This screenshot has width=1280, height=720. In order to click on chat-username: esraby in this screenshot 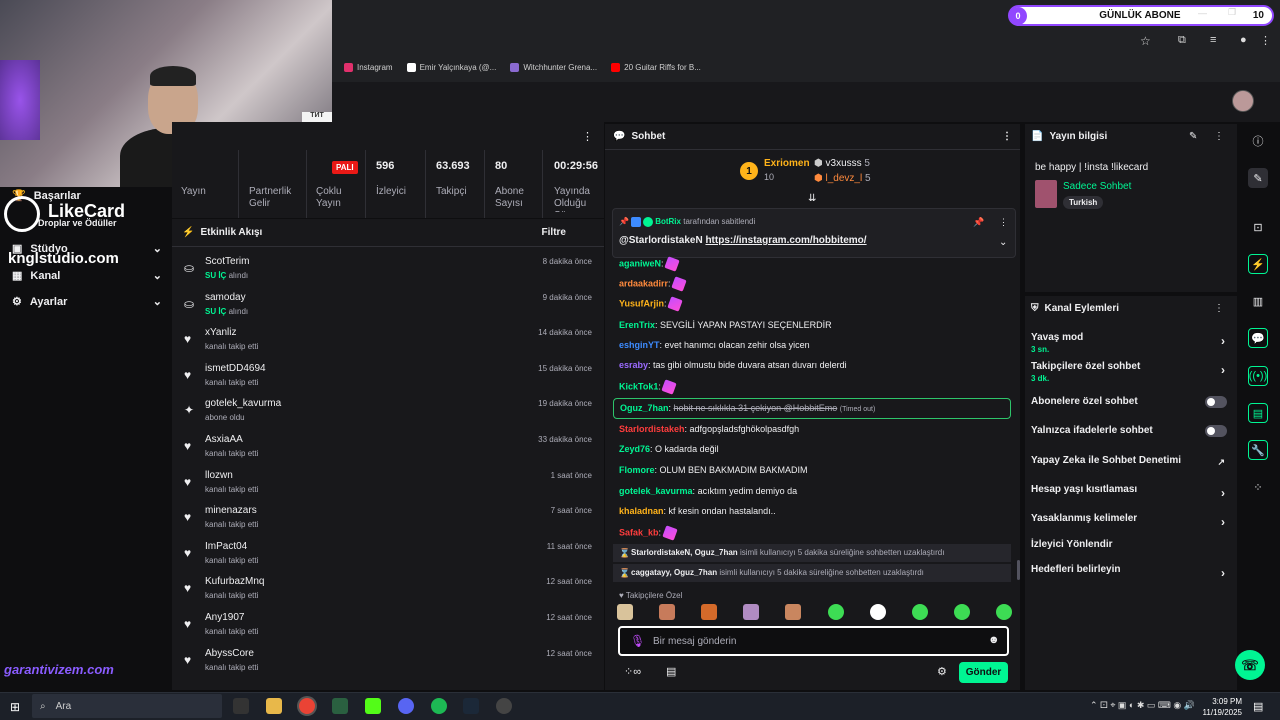, I will do `click(633, 365)`.